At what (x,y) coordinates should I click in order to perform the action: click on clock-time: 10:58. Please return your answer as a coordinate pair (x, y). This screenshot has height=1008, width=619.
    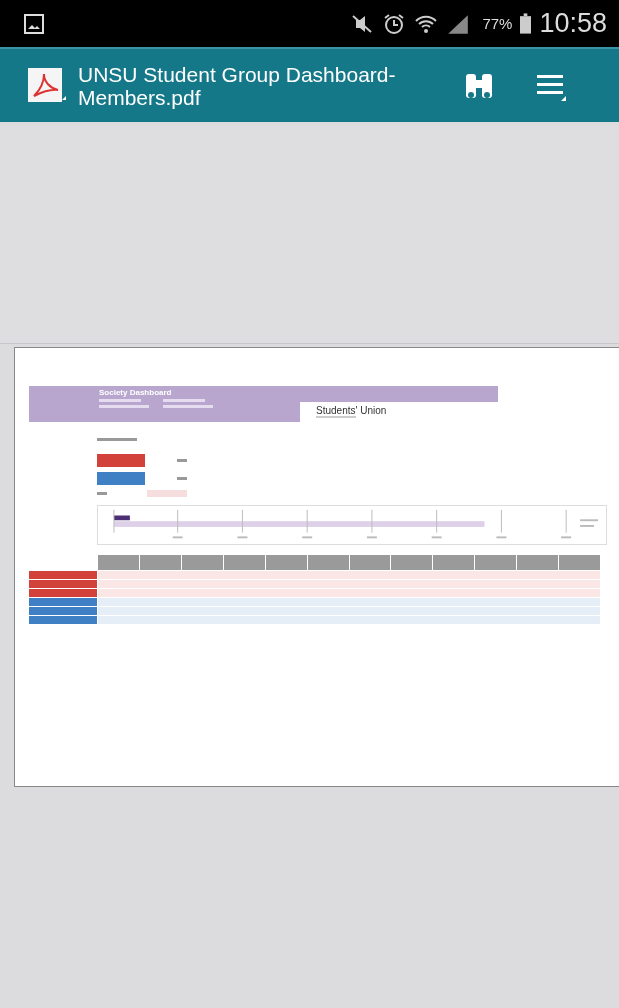
    Looking at the image, I should click on (573, 23).